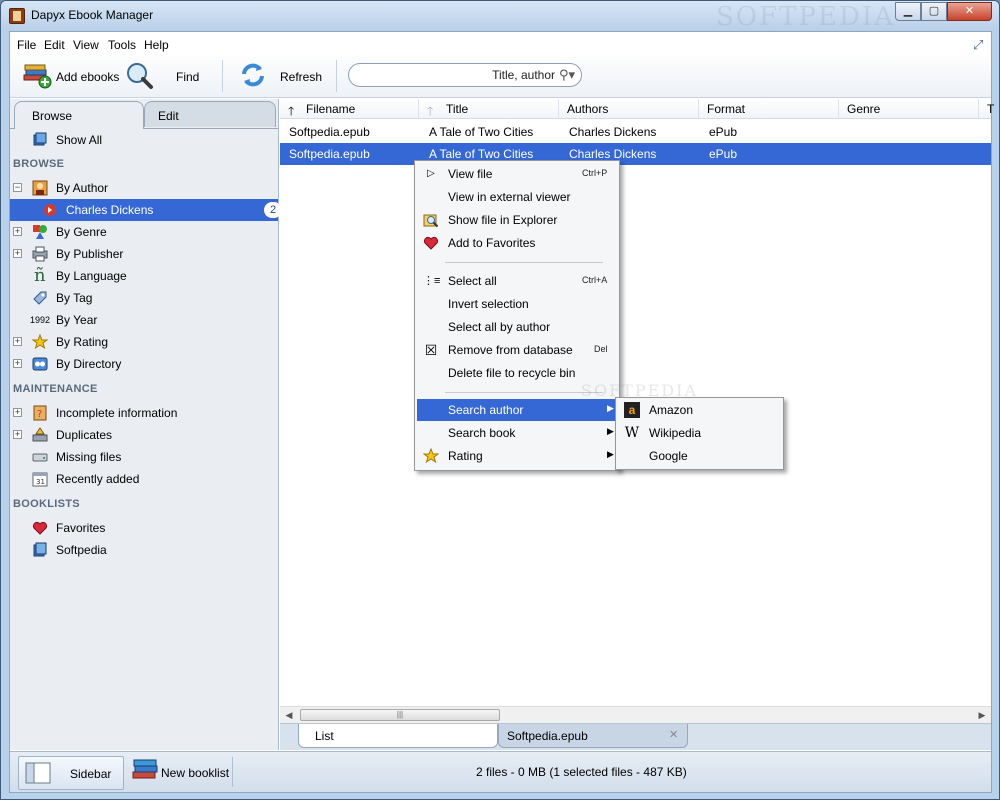 The height and width of the screenshot is (800, 1000). Describe the element at coordinates (144, 364) in the screenshot. I see `sidebar-item-by-directory: + By Directory` at that location.